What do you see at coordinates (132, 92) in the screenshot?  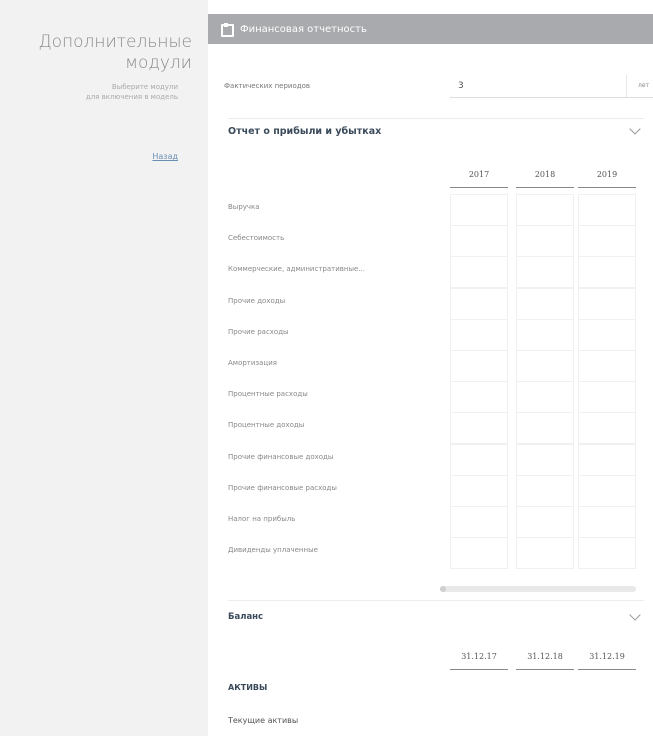 I see `sidebar-subtitle: Выберите модули для включения в модель` at bounding box center [132, 92].